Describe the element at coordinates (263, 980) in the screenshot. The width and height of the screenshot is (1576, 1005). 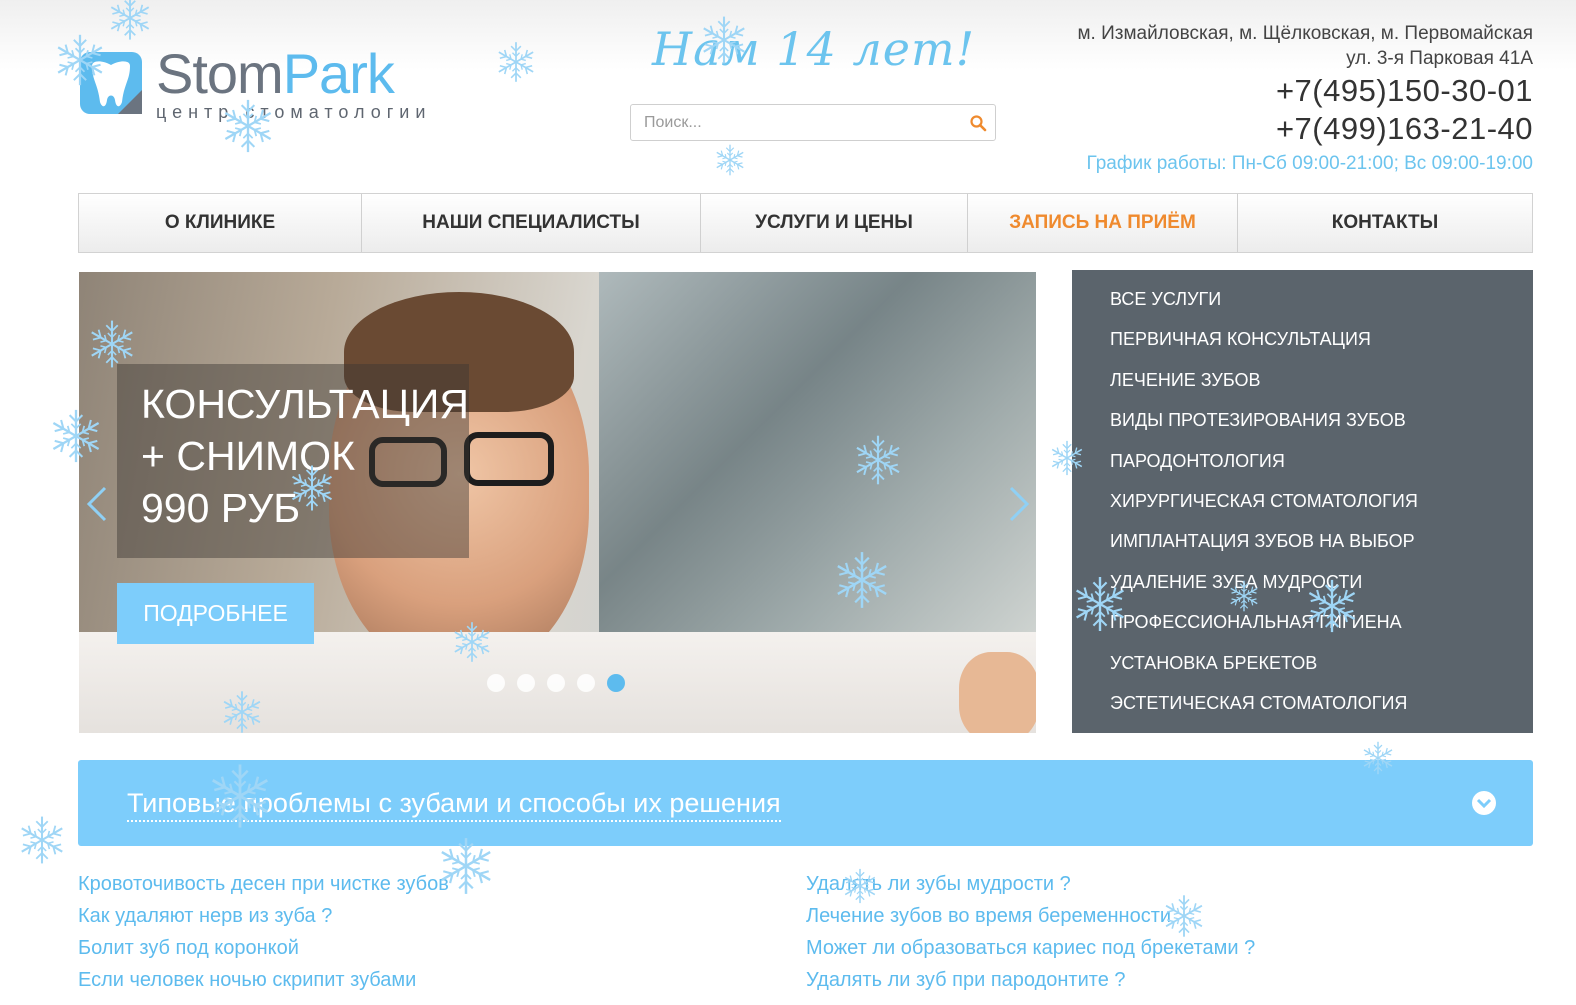
I see `faq-link: Если человек ночью скрипит зубами` at that location.